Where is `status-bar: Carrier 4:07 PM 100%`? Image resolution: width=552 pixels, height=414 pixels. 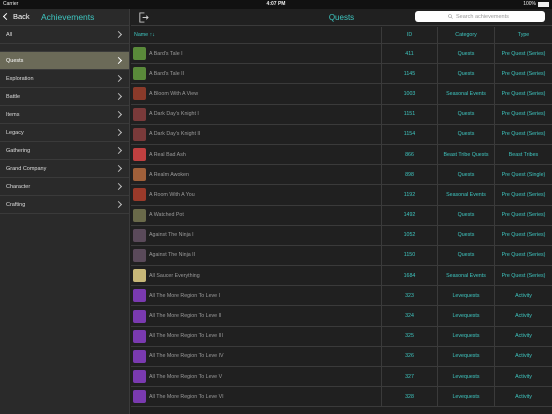
status-bar: Carrier 4:07 PM 100% is located at coordinates (276, 4).